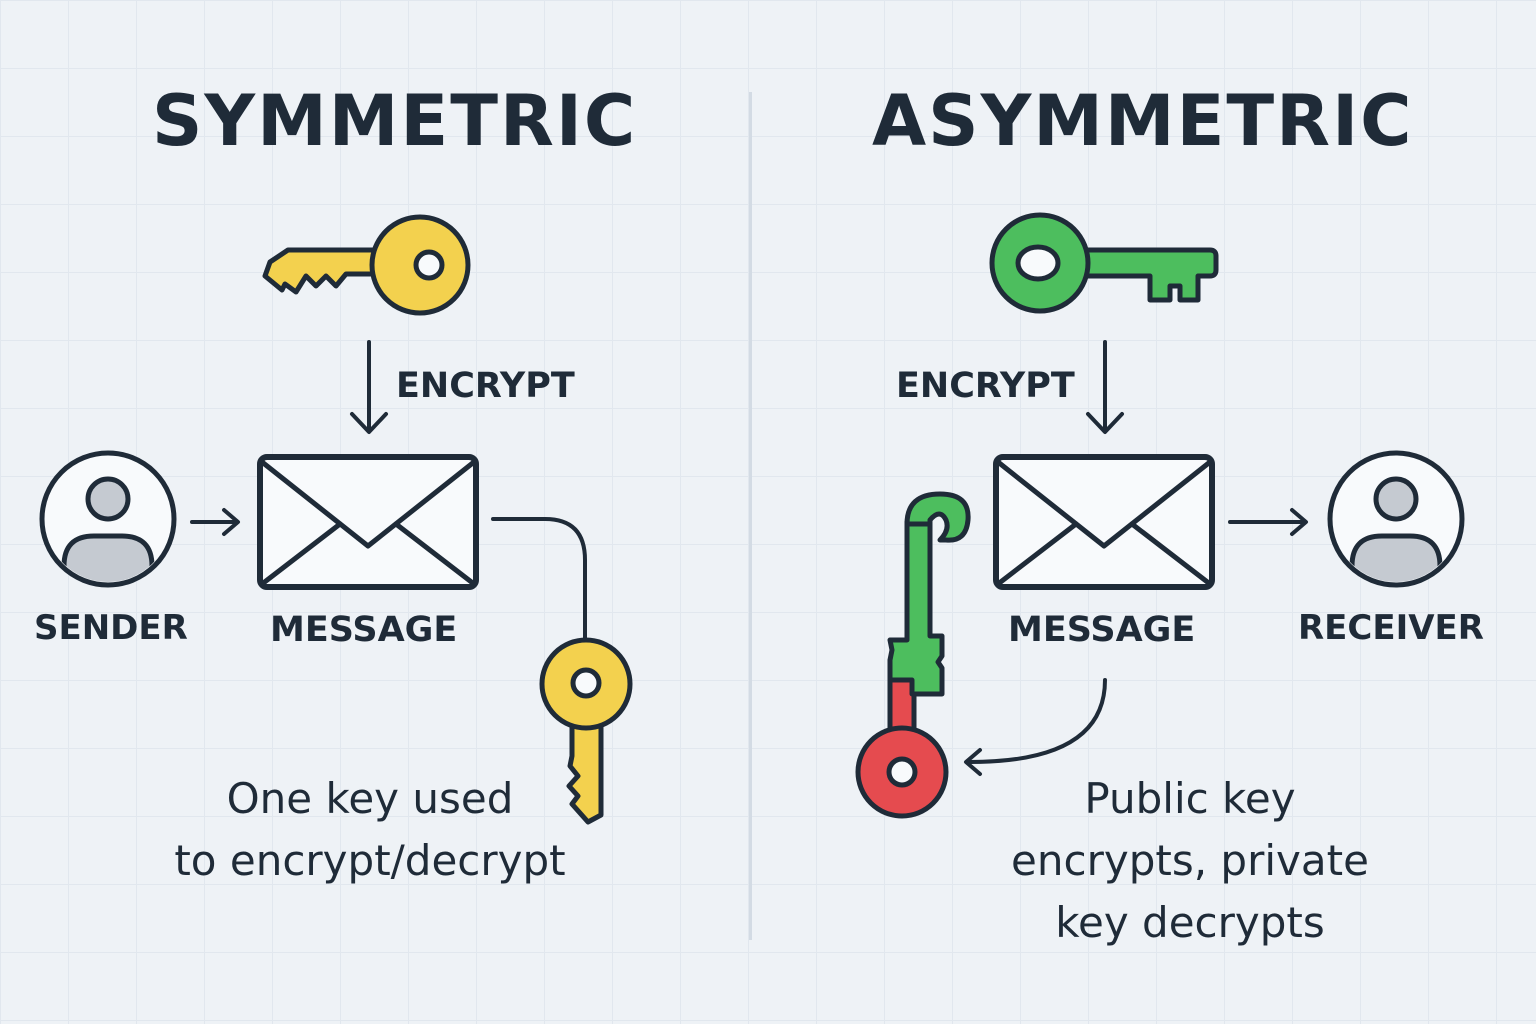 The image size is (1536, 1024). Describe the element at coordinates (108, 519) in the screenshot. I see `sender-user-icon` at that location.